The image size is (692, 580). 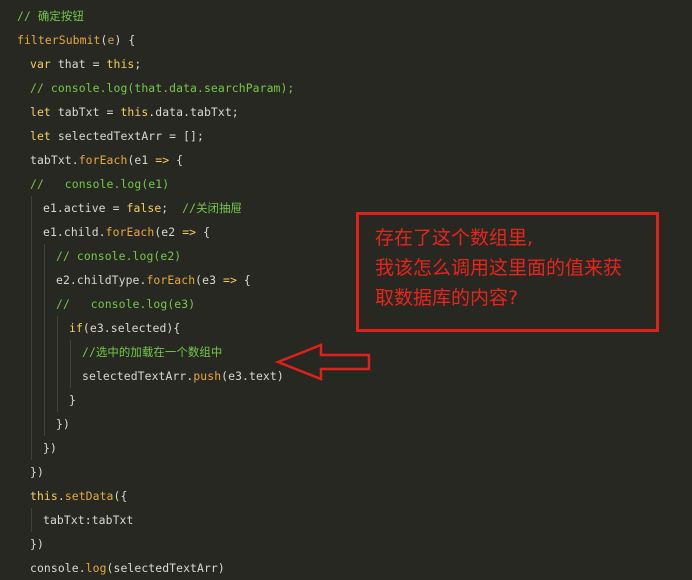 I want to click on code-token-text: (e3.text), so click(x=252, y=376).